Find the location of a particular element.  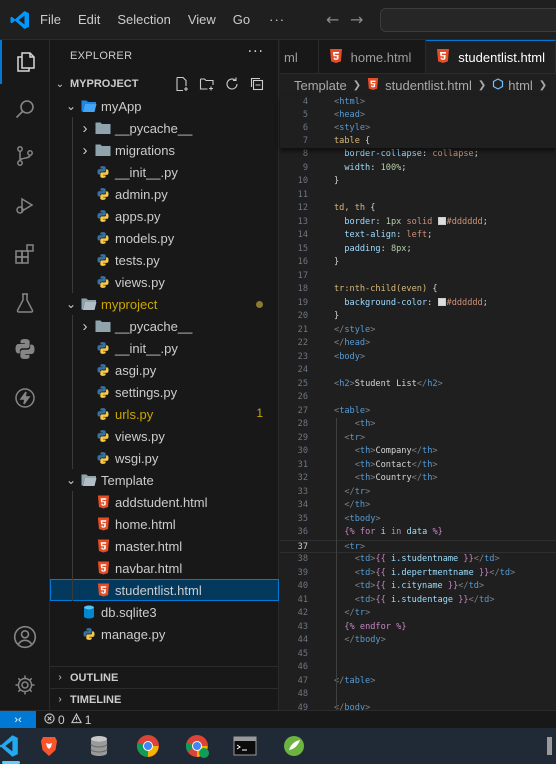

code-line: 18 tr:nth-child(even) { is located at coordinates (418, 290).